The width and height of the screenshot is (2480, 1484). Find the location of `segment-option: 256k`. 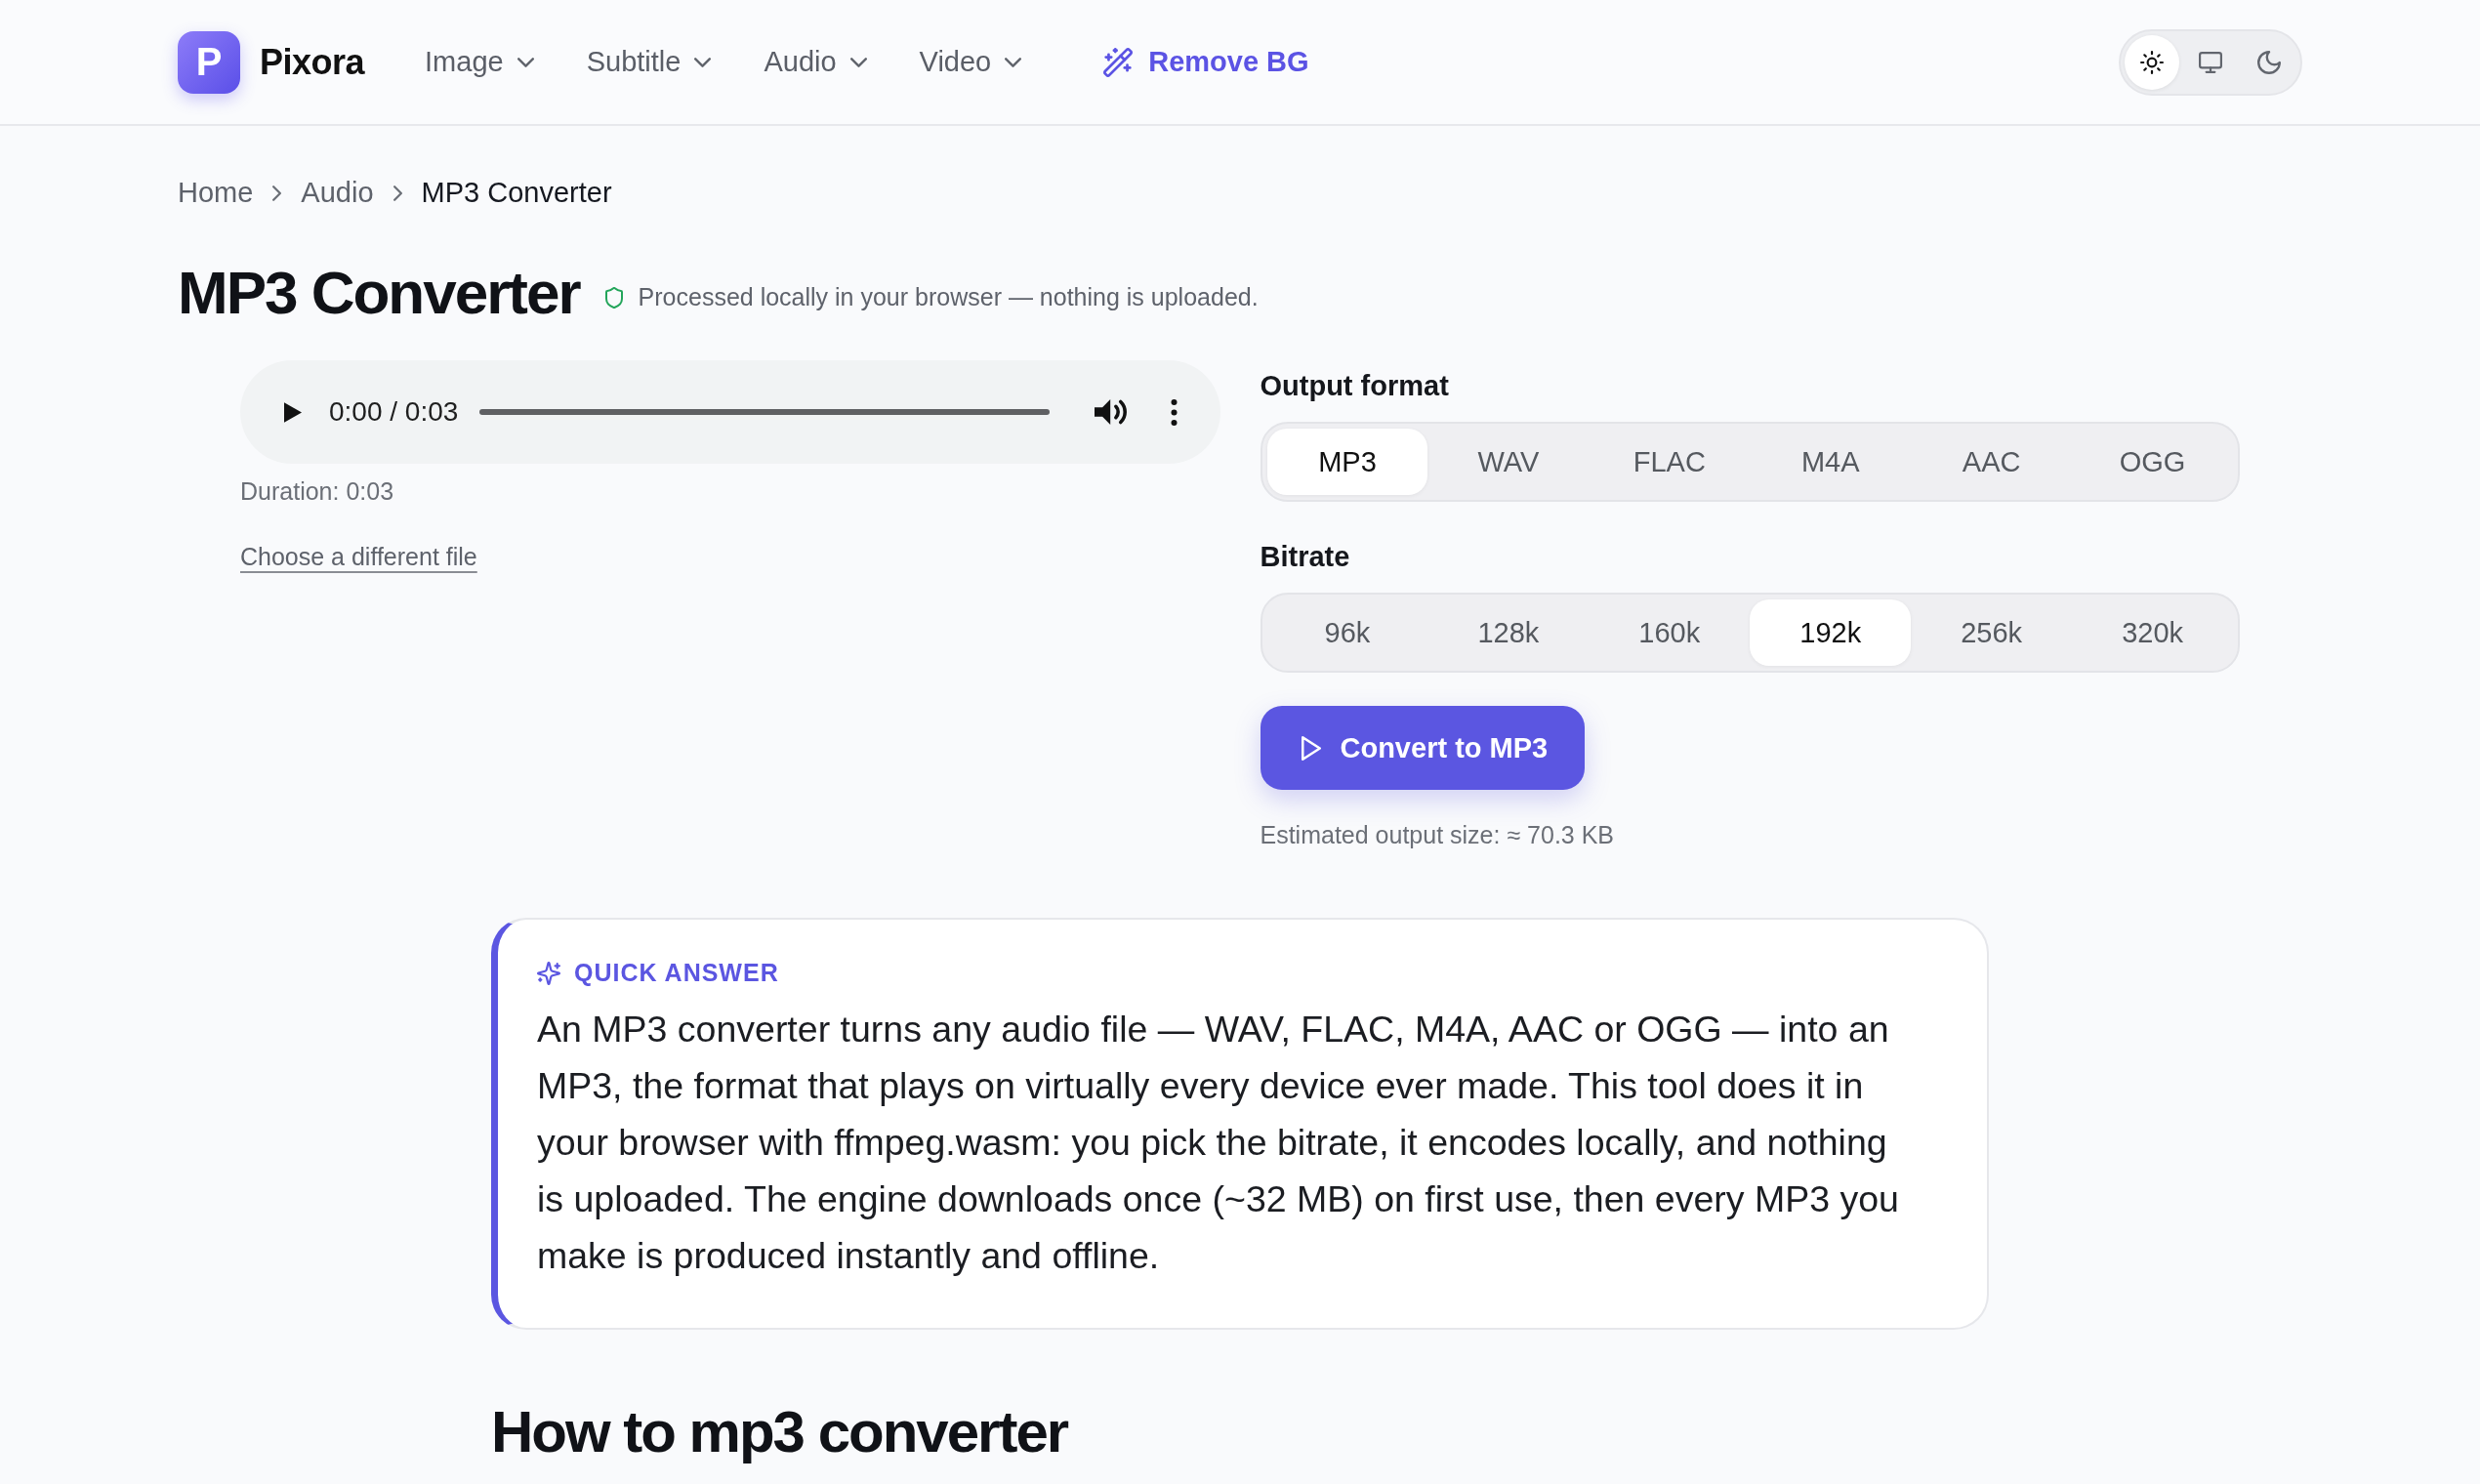

segment-option: 256k is located at coordinates (1992, 633).